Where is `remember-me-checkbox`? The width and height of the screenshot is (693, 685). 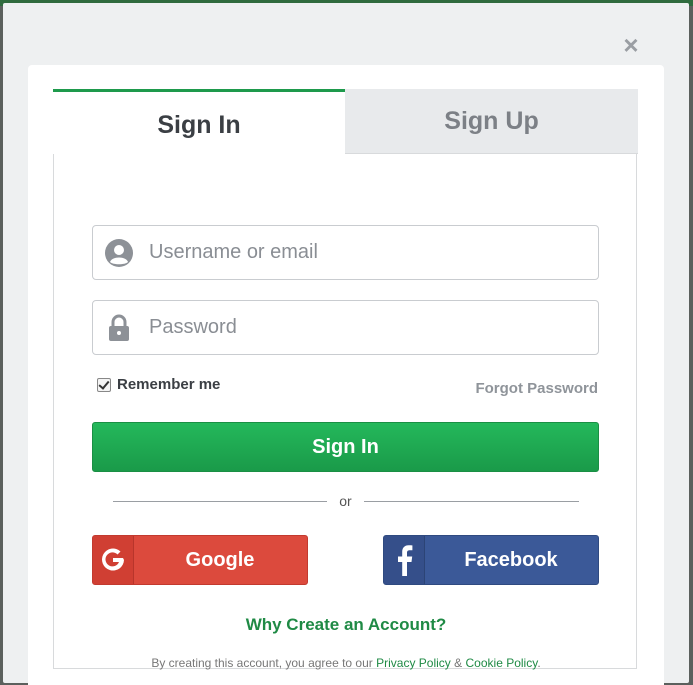
remember-me-checkbox is located at coordinates (104, 384).